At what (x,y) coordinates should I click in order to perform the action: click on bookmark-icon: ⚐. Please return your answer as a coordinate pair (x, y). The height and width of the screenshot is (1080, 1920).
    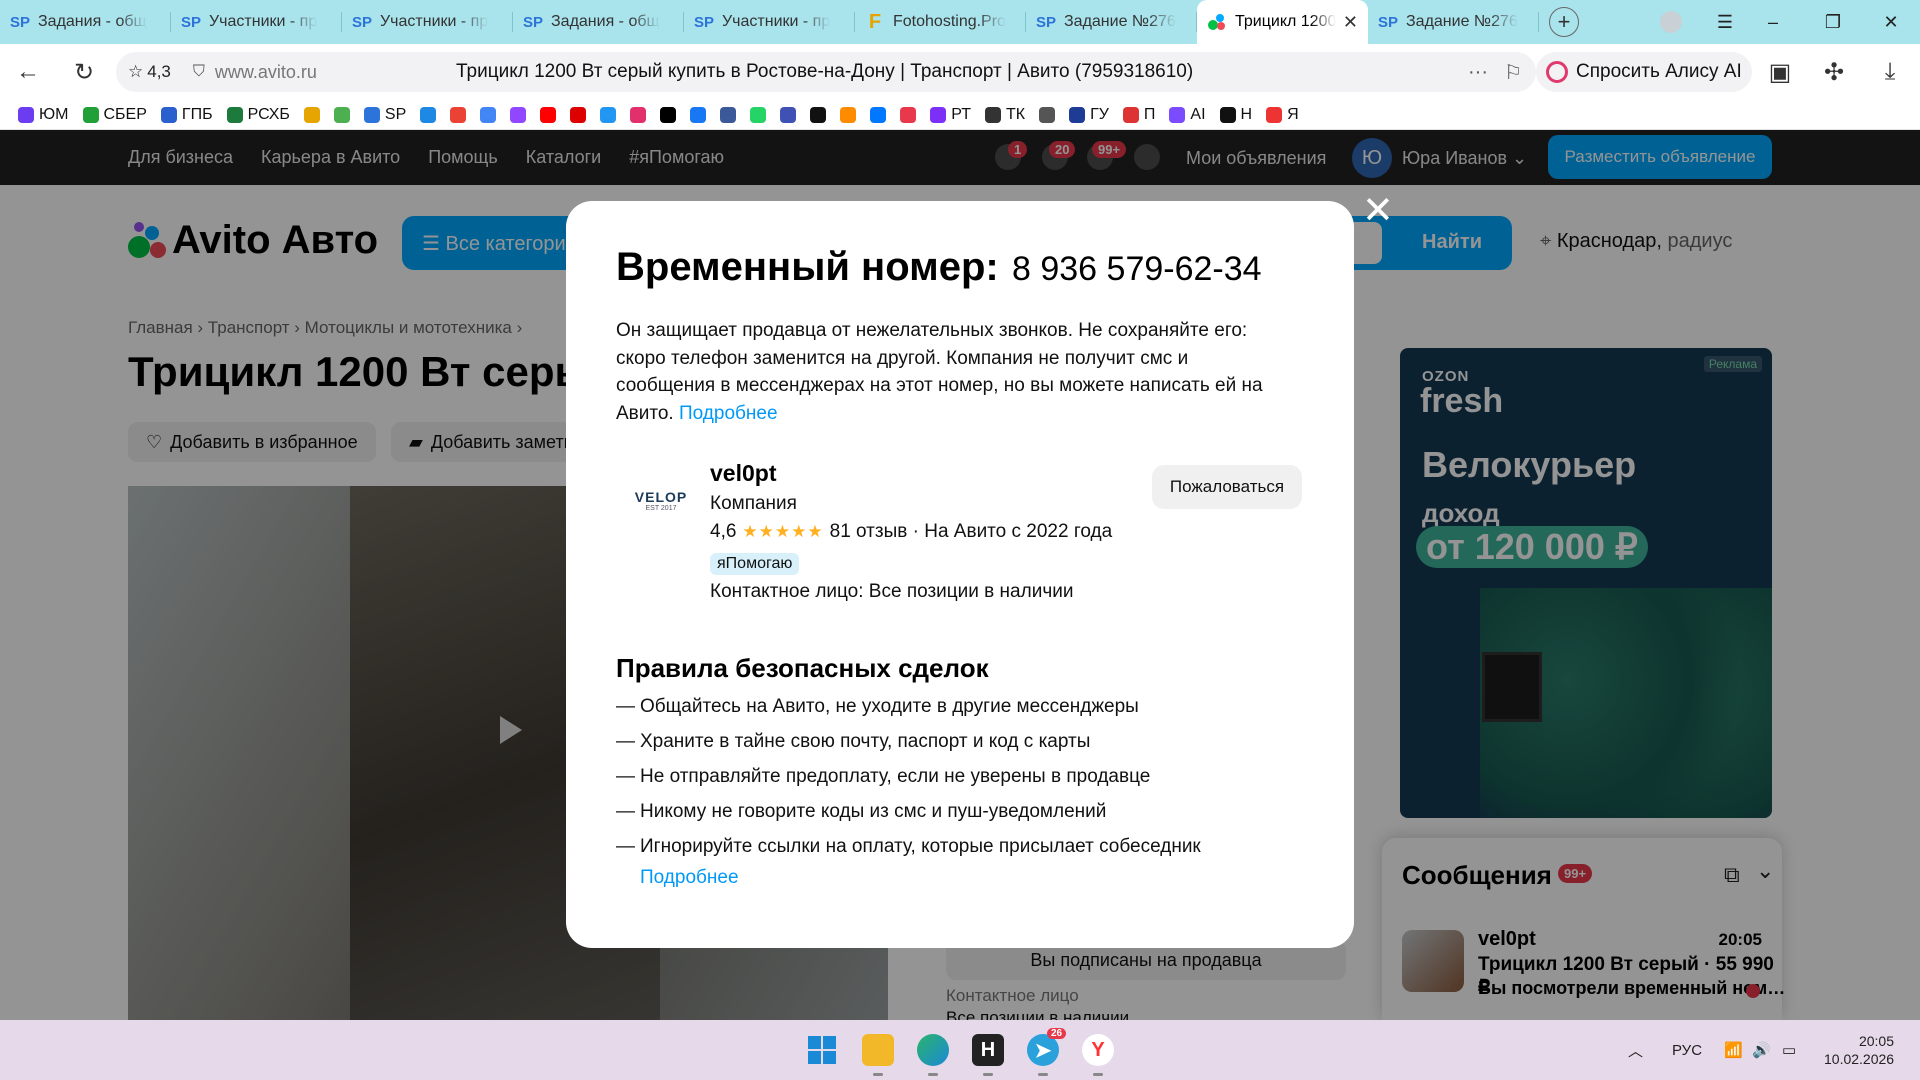
    Looking at the image, I should click on (1513, 72).